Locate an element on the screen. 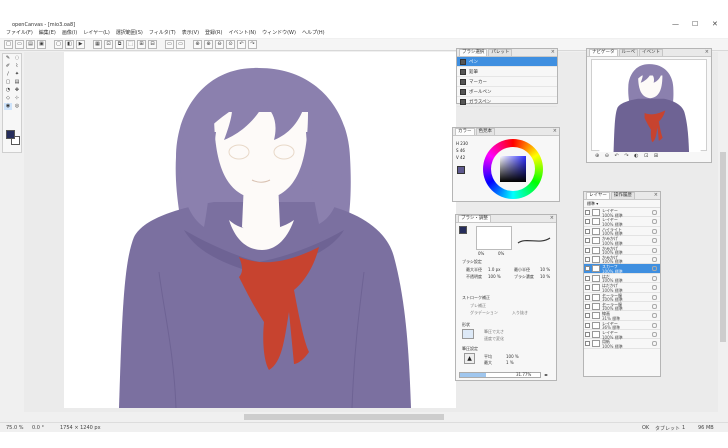  tab-layers: レイヤー is located at coordinates (598, 195).